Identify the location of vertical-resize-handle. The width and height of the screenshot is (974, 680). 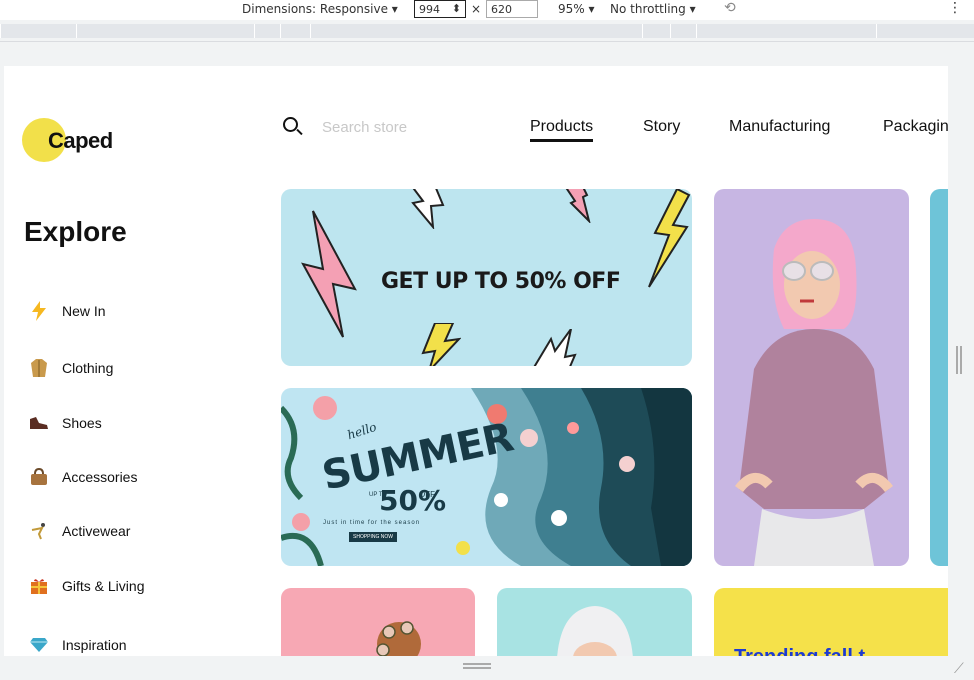
(961, 361).